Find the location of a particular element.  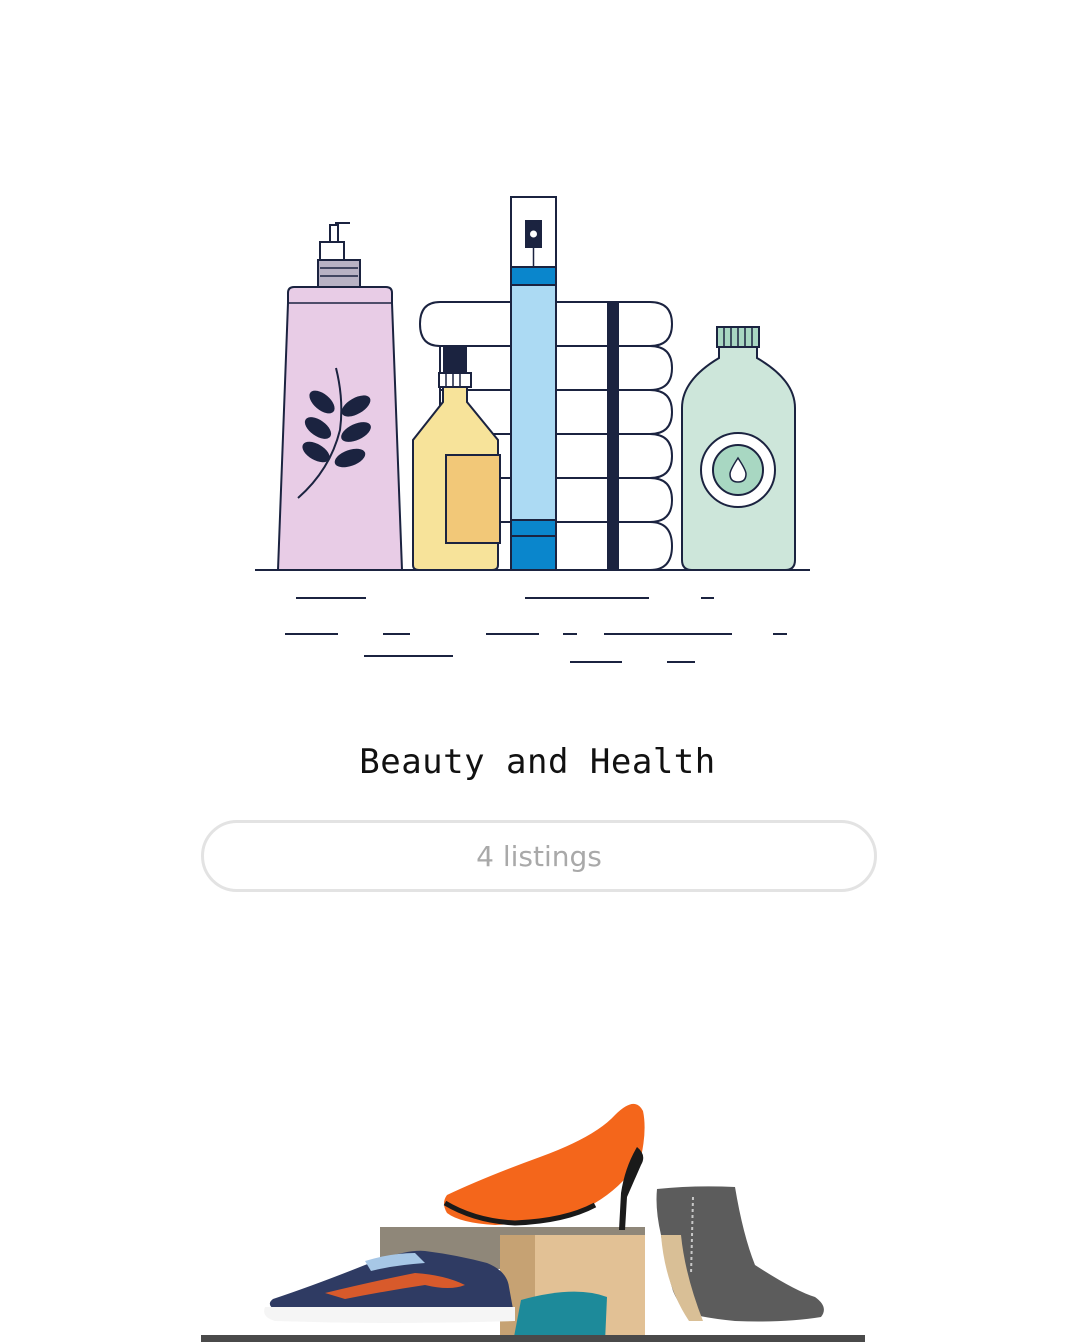

ankle-boot-icon is located at coordinates (740, 1254).